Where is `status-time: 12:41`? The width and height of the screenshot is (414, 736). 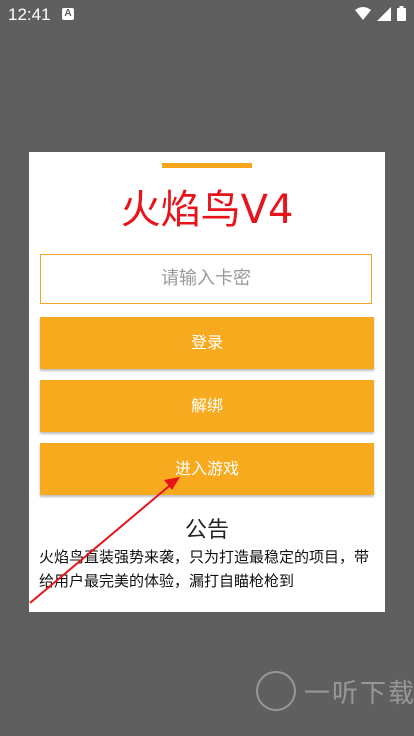 status-time: 12:41 is located at coordinates (29, 14).